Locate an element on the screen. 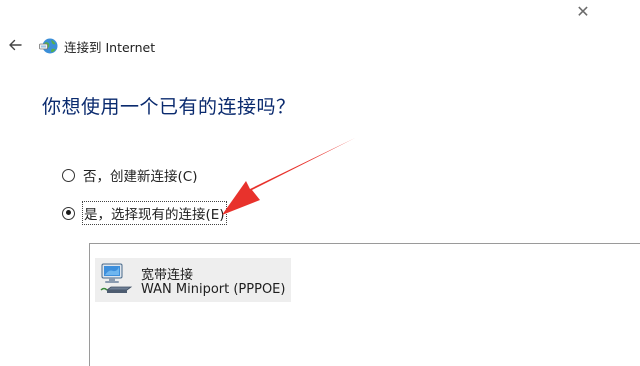 Image resolution: width=640 pixels, height=366 pixels. close-button: ✕ is located at coordinates (583, 11).